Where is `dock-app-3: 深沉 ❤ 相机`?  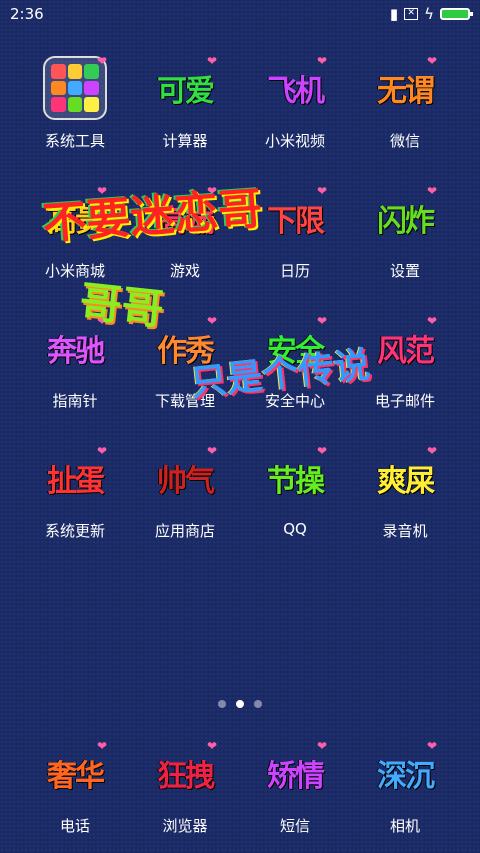 dock-app-3: 深沉 ❤ 相机 is located at coordinates (405, 790).